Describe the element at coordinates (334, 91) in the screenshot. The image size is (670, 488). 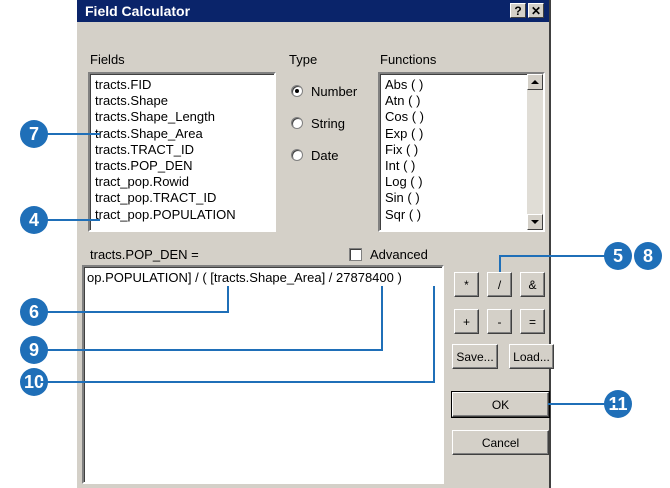
I see `type-label-number: Number` at that location.